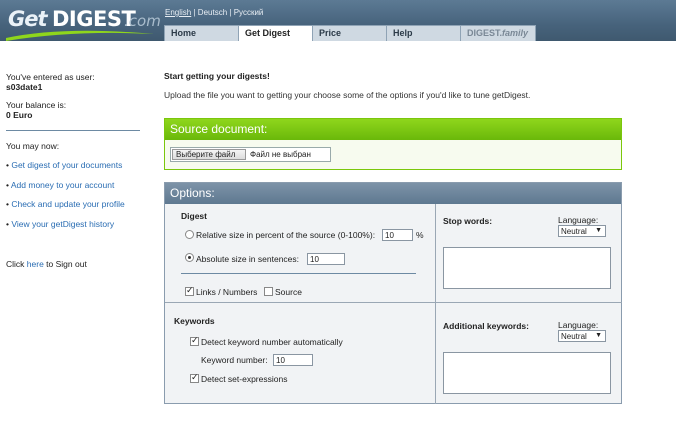 The height and width of the screenshot is (423, 676). I want to click on get-digest-link: Get digest of your documents, so click(66, 165).